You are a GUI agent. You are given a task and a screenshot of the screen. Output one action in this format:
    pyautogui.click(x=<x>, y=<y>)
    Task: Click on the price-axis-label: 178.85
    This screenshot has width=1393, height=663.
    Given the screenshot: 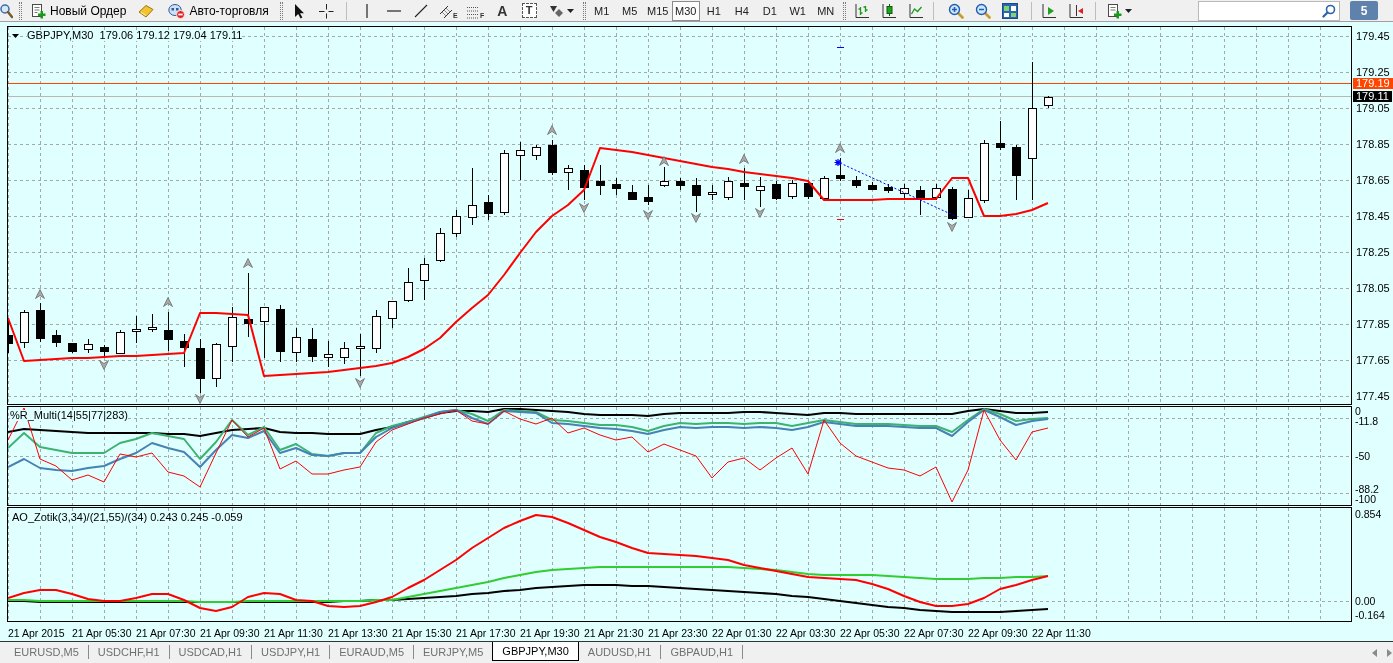 What is the action you would take?
    pyautogui.click(x=1373, y=144)
    